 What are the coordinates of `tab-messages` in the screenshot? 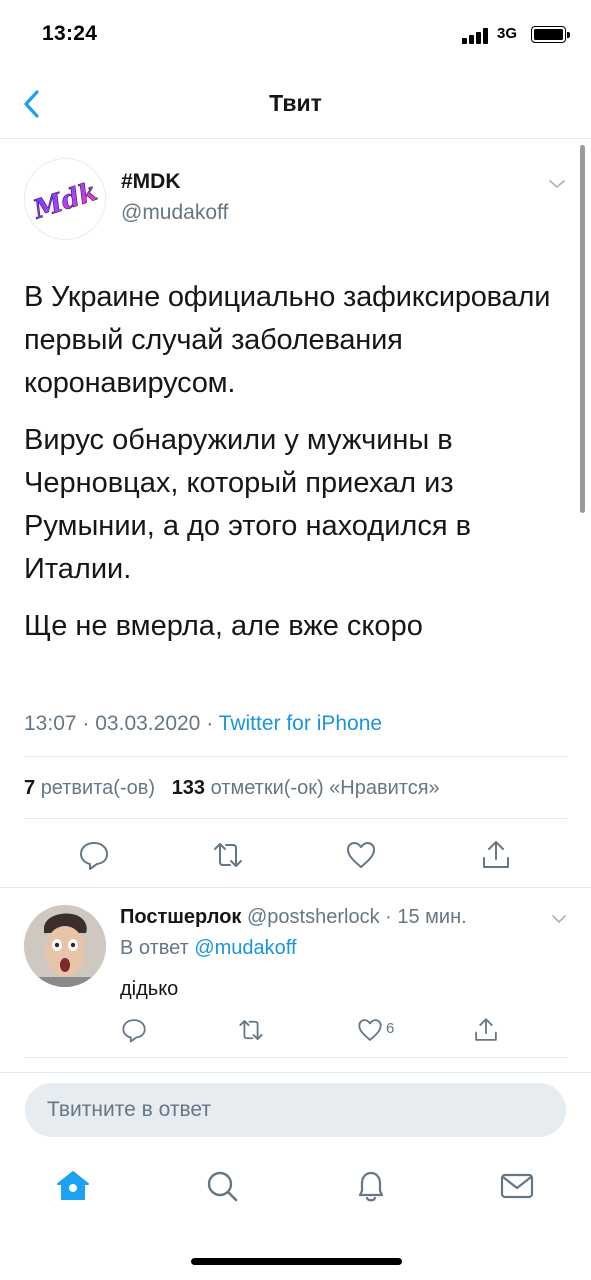 It's located at (517, 1186).